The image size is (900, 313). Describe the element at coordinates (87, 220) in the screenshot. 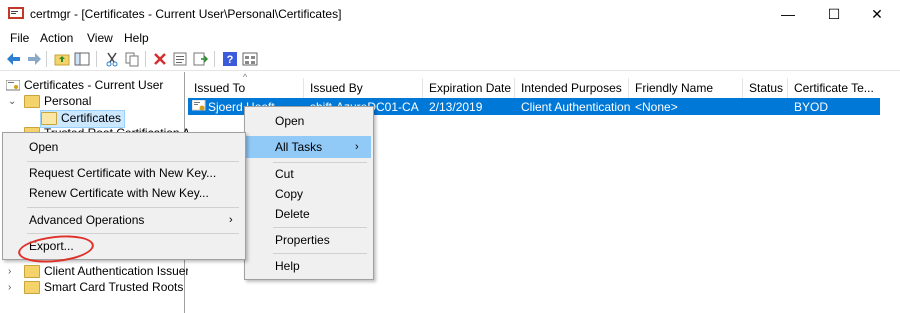

I see `menu-item-label: Advanced Operations` at that location.